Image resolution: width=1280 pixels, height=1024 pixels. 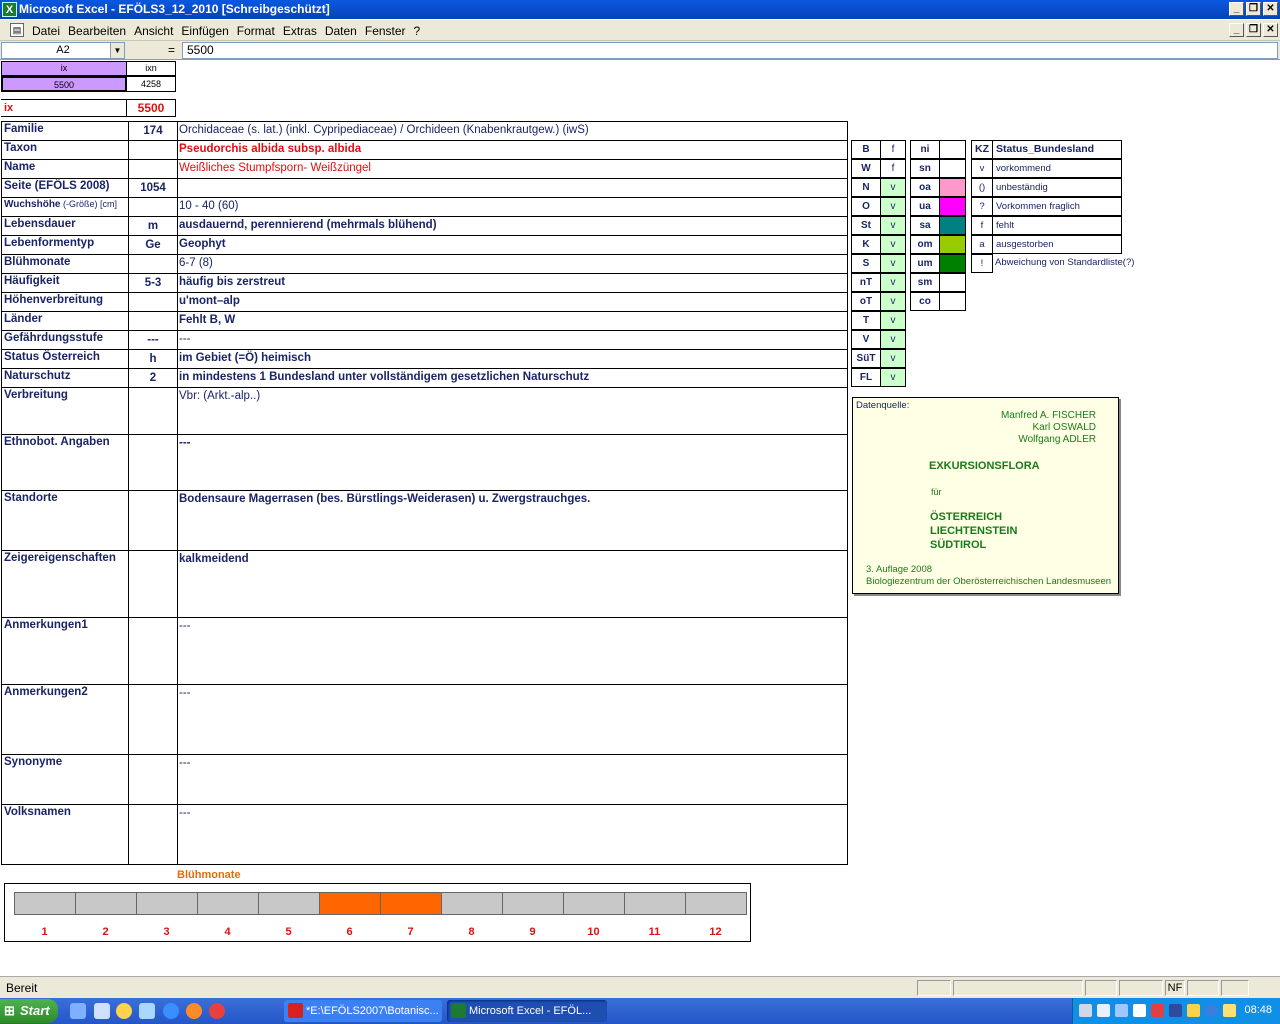 I want to click on land-code: O, so click(x=866, y=206).